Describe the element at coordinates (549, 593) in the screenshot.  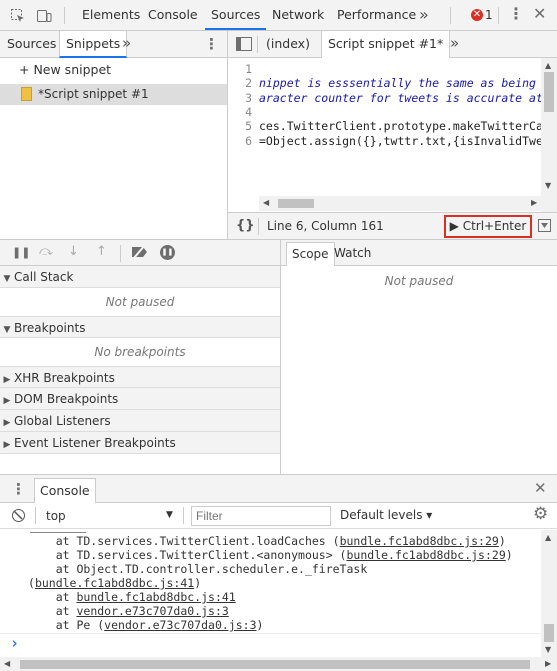
I see `console-vertical-scrollbar: ▲ ▼` at that location.